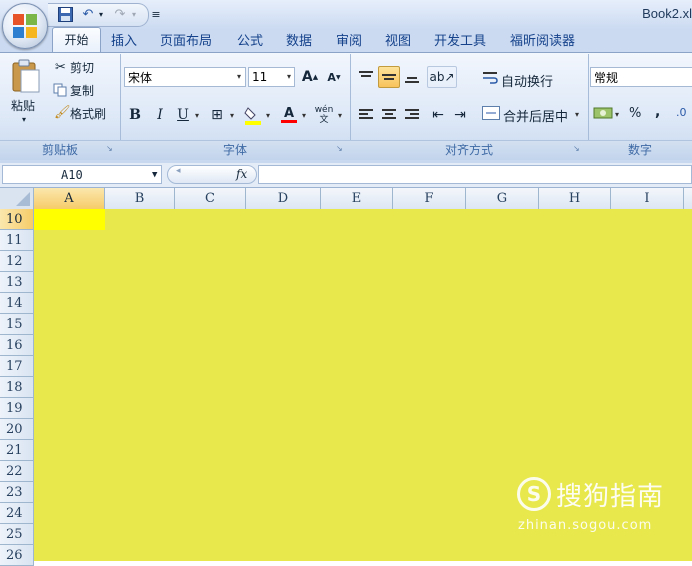 The image size is (692, 566). I want to click on phonetic-dropdown-icon: ▾, so click(340, 115).